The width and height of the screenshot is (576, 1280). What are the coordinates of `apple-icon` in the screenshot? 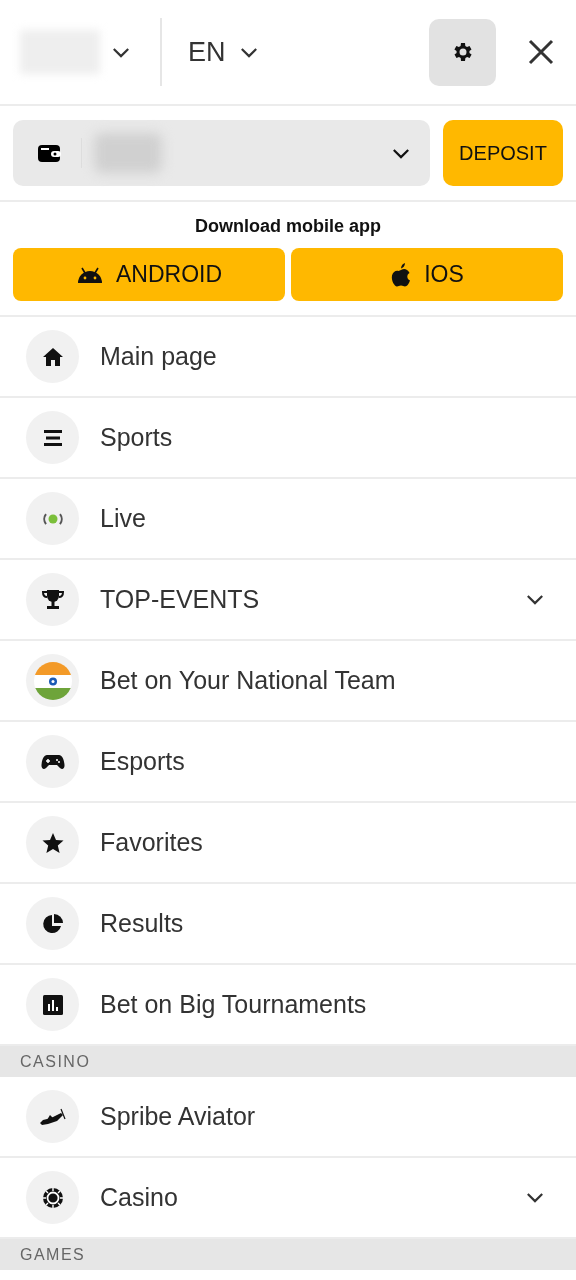 It's located at (401, 274).